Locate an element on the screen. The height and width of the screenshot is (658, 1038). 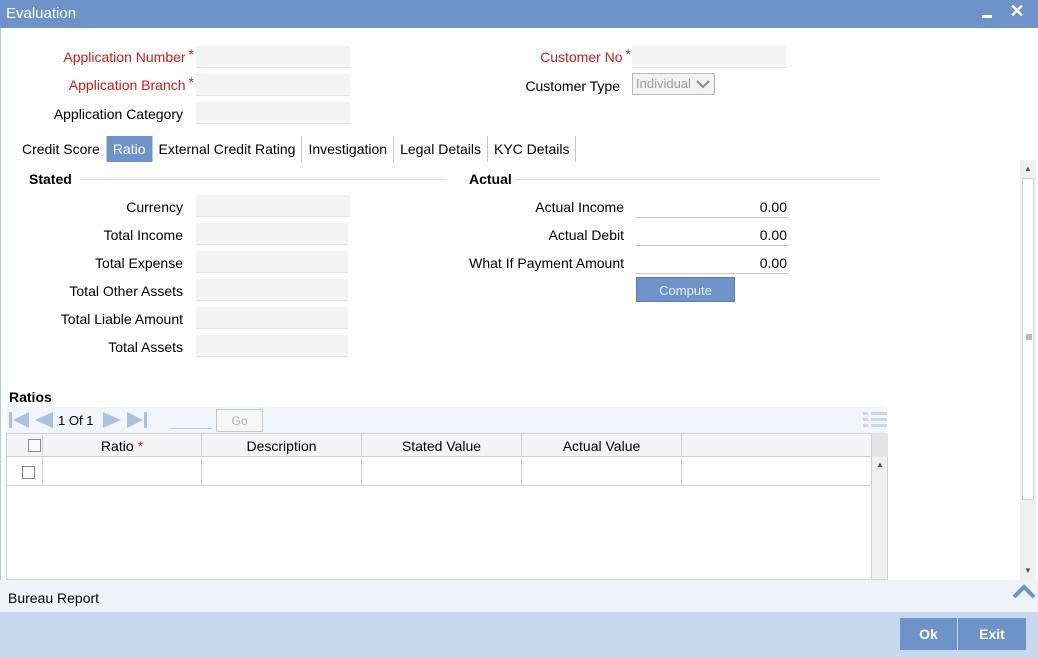
stated-divider is located at coordinates (263, 179).